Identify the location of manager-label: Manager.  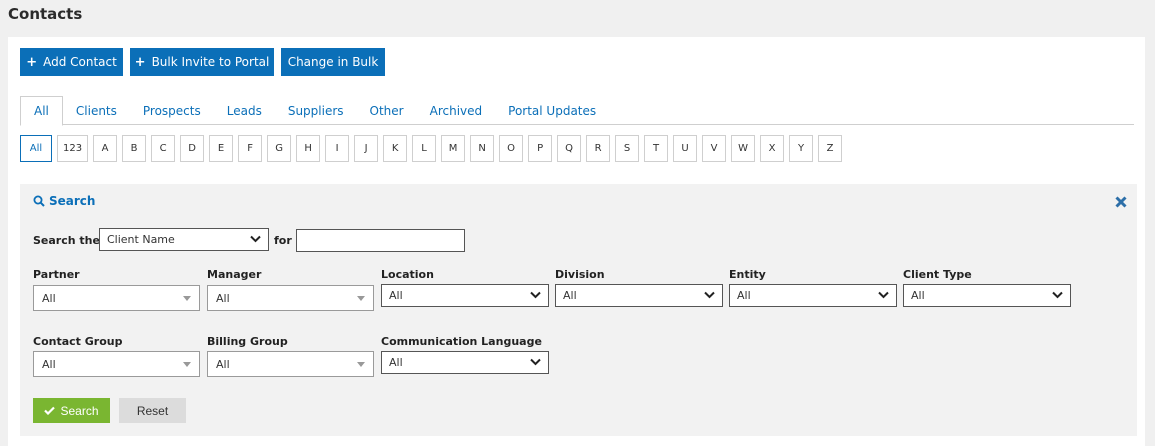
(234, 274).